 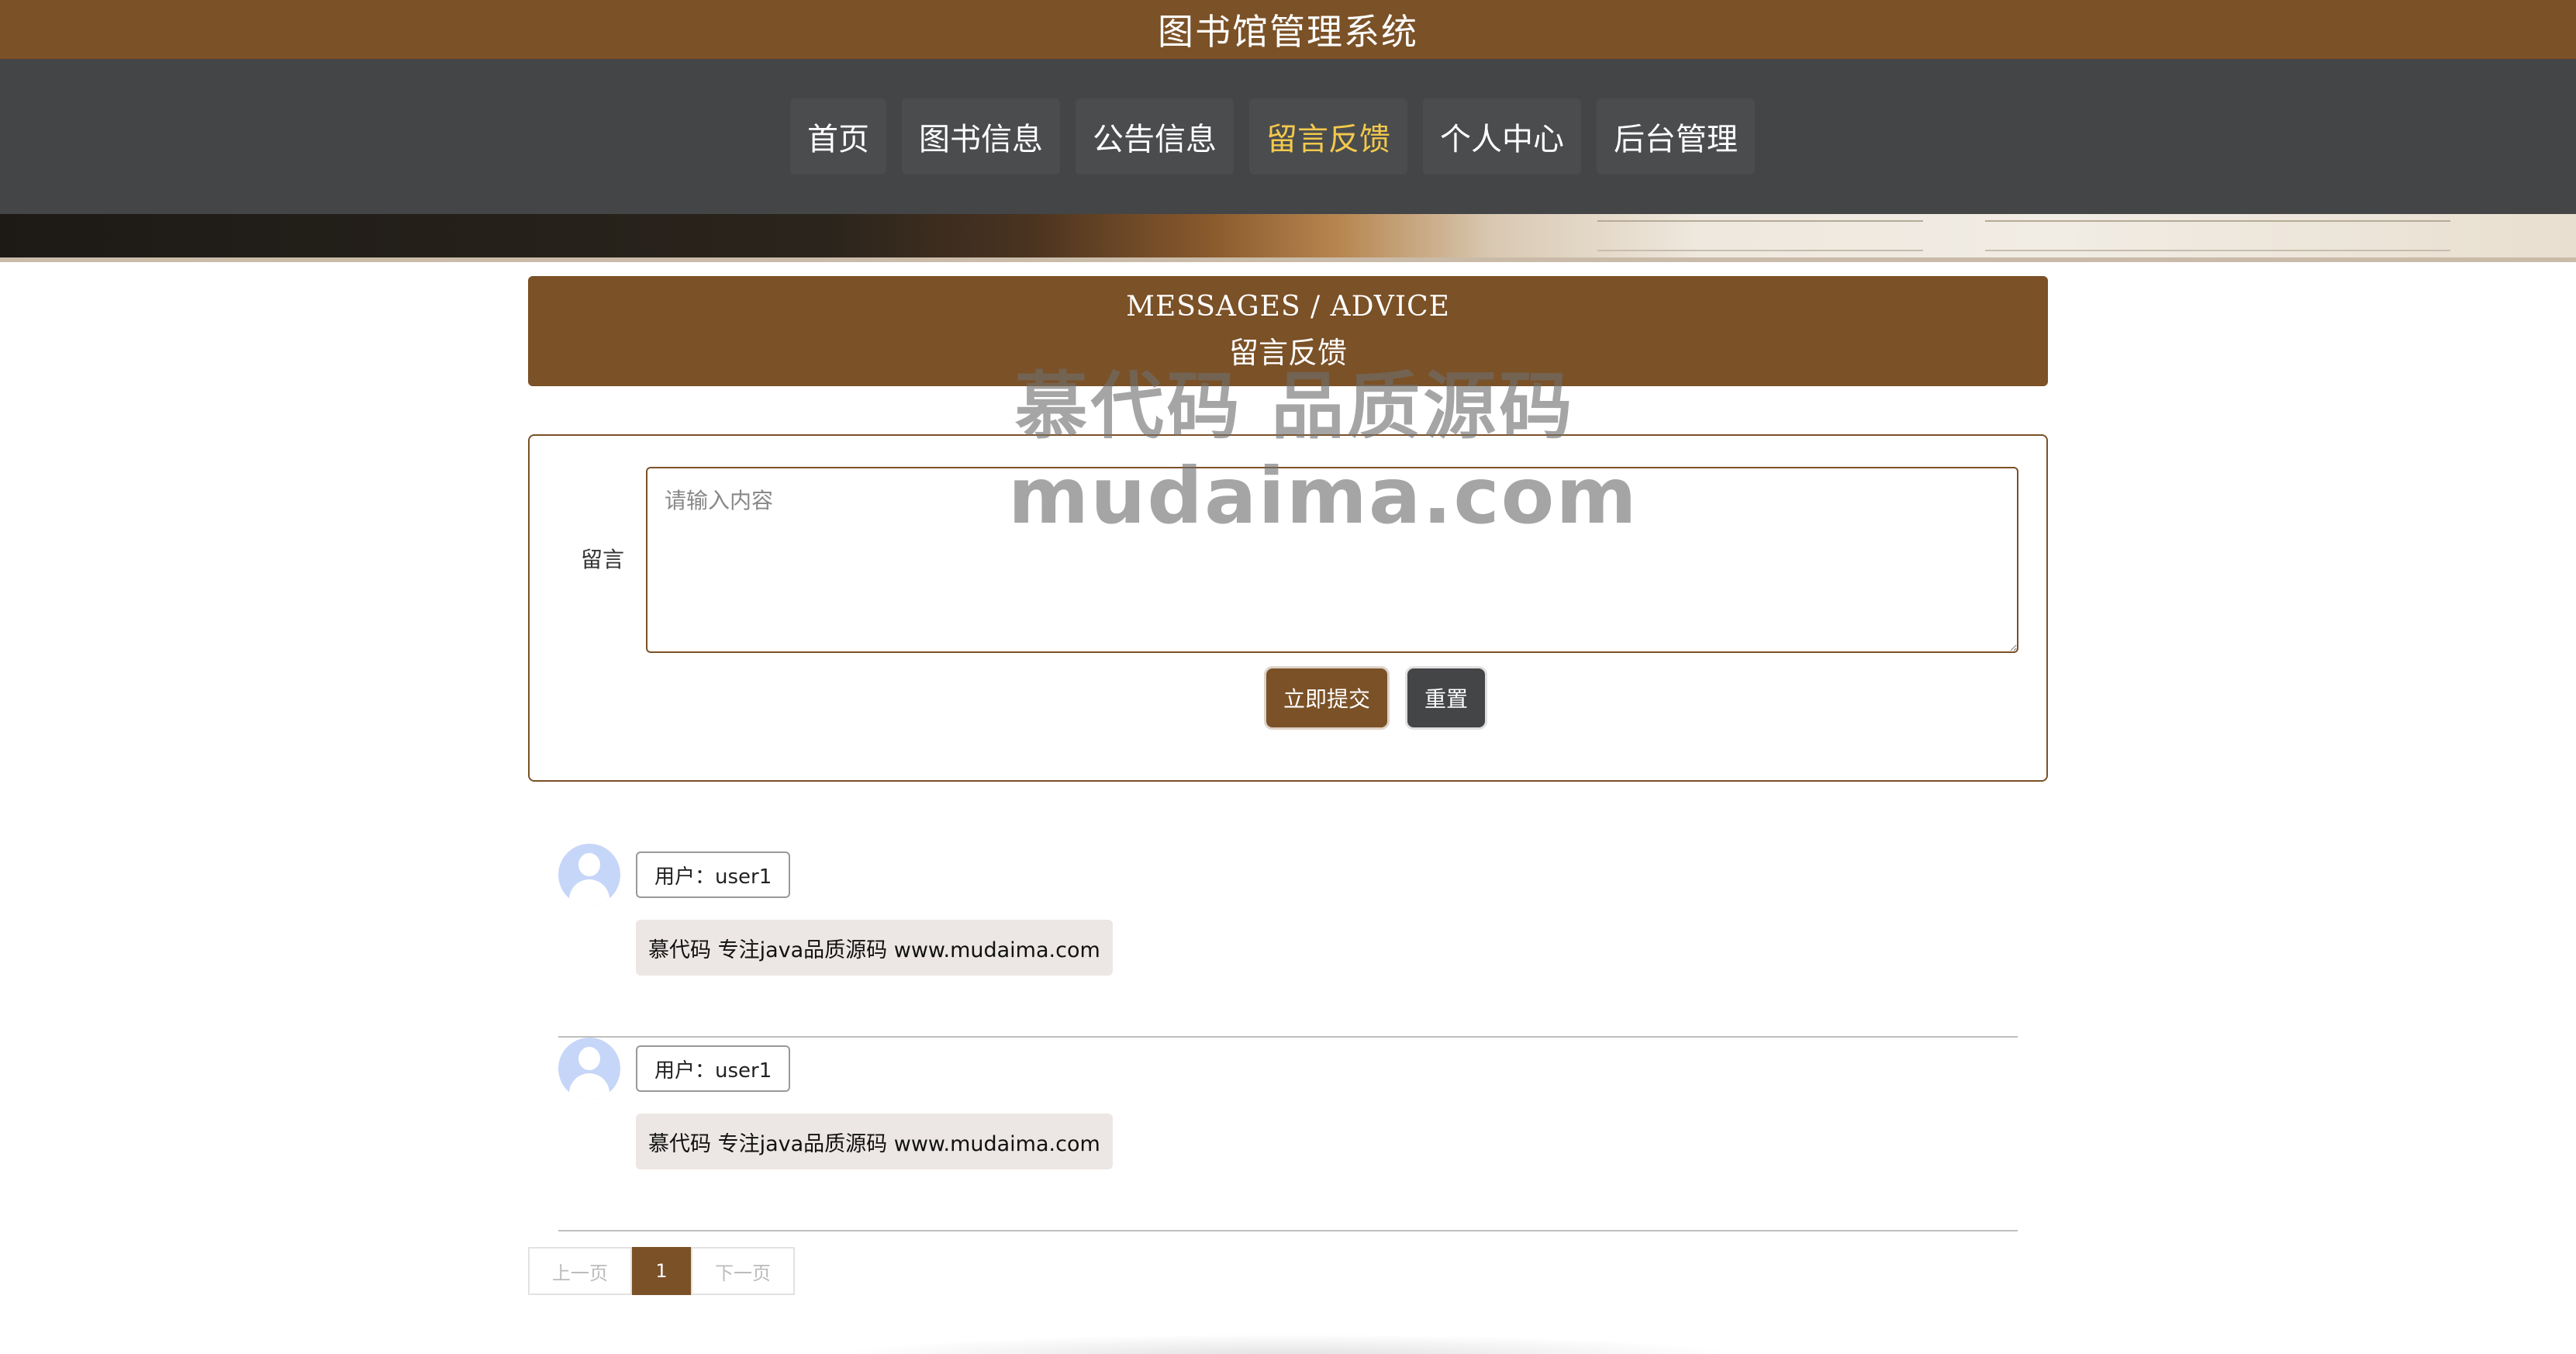 What do you see at coordinates (743, 1271) in the screenshot?
I see `next-page-button: 下一页` at bounding box center [743, 1271].